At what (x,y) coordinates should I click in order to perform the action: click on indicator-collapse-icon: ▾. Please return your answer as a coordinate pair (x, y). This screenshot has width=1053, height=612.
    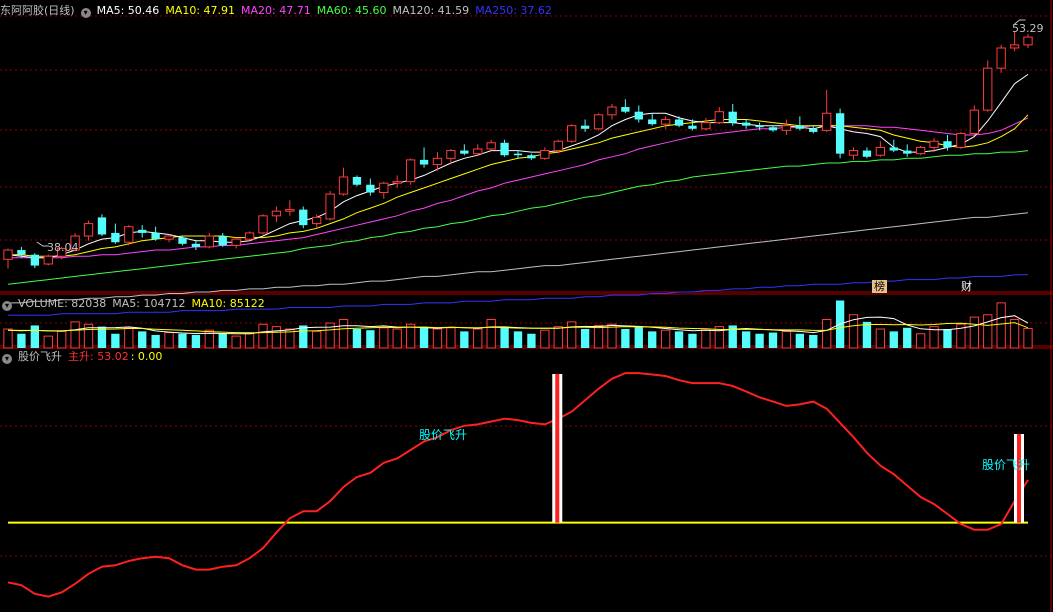
    Looking at the image, I should click on (7, 359).